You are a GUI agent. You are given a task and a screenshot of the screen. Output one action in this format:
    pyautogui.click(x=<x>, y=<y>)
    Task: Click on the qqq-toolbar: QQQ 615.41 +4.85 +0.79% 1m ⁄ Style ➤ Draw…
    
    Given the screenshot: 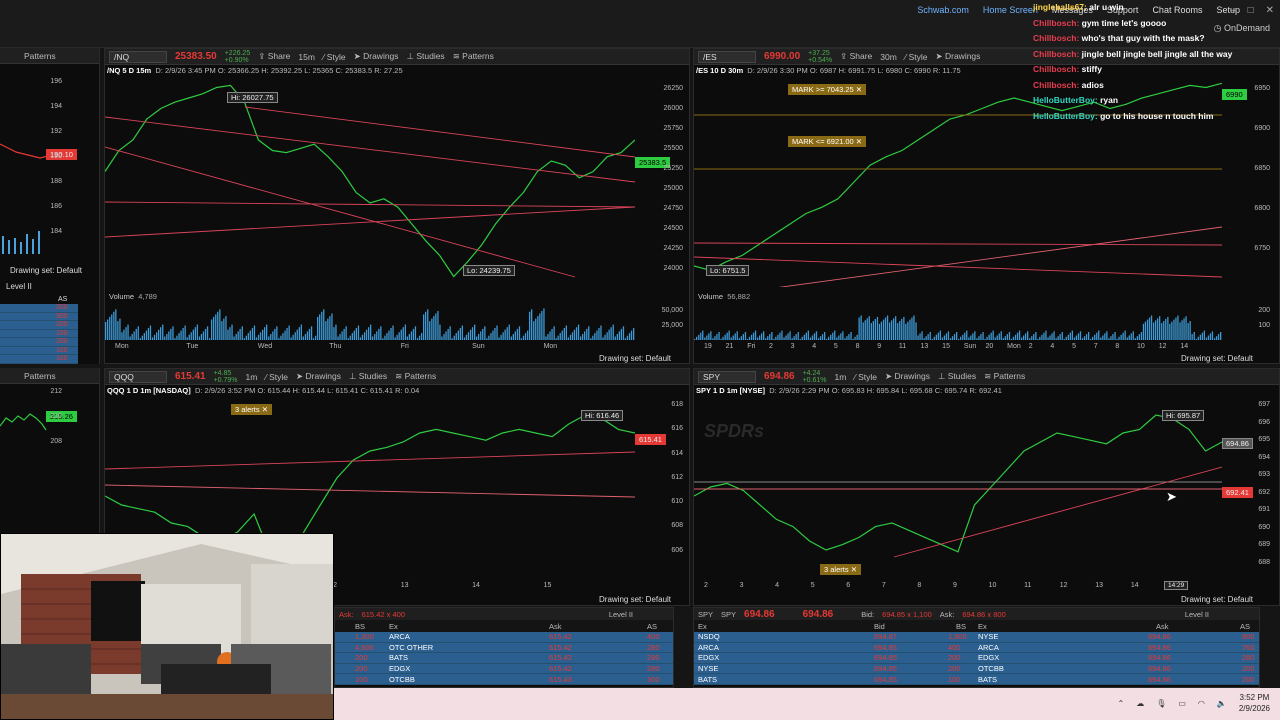 What is the action you would take?
    pyautogui.click(x=397, y=377)
    